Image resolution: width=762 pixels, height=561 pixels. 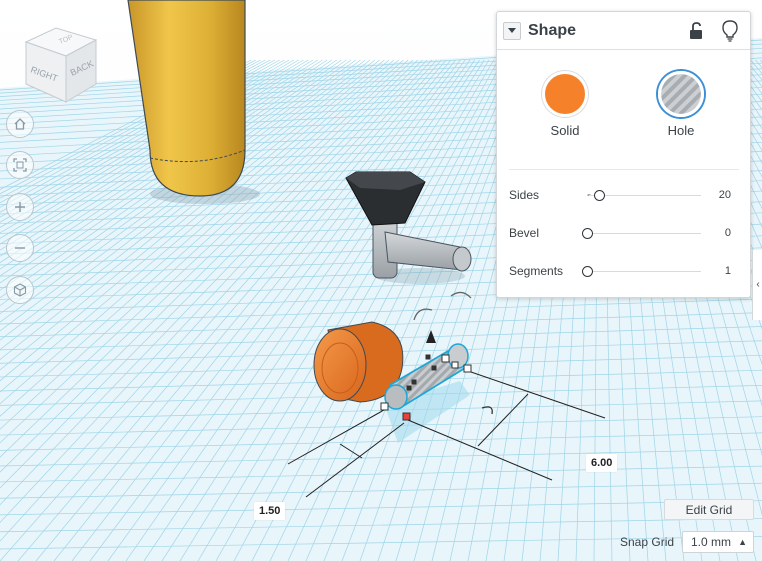 I want to click on bevel-value: 0, so click(x=728, y=233).